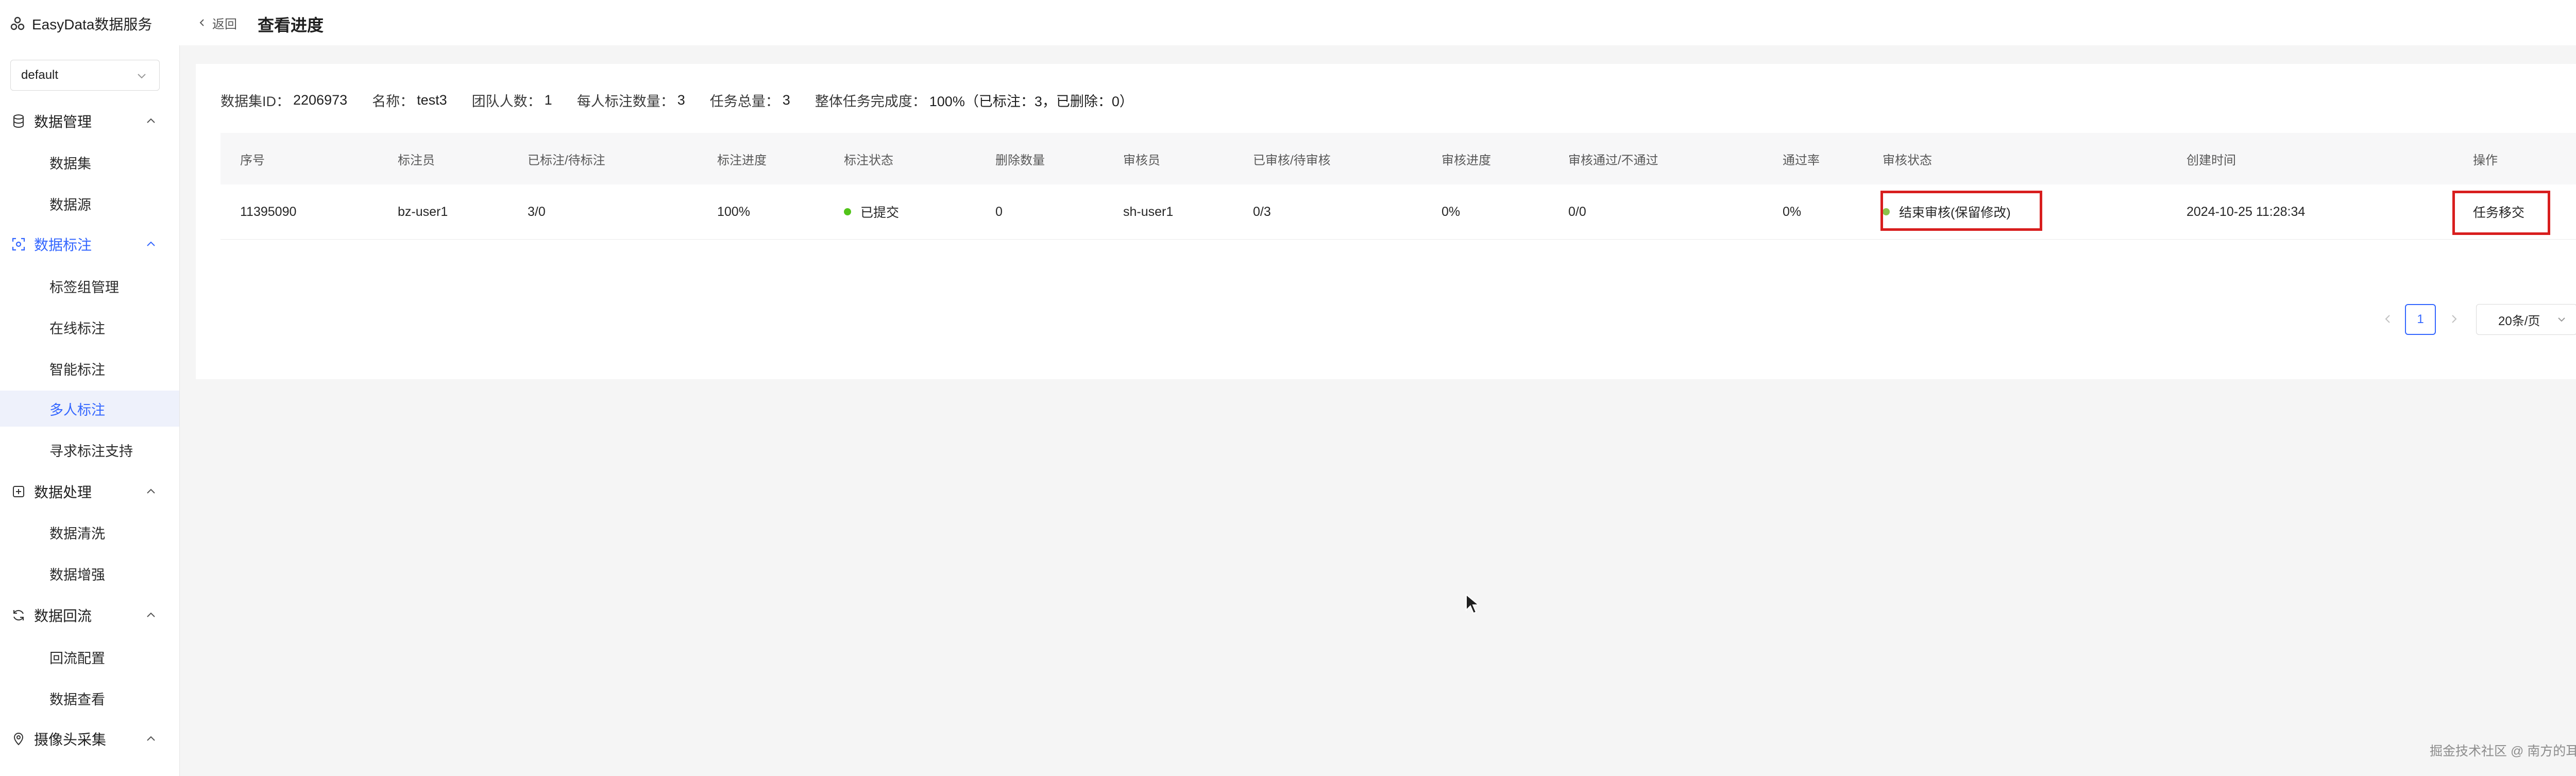  I want to click on sidebar-item-data-cleaning: 数据清洗, so click(89, 532).